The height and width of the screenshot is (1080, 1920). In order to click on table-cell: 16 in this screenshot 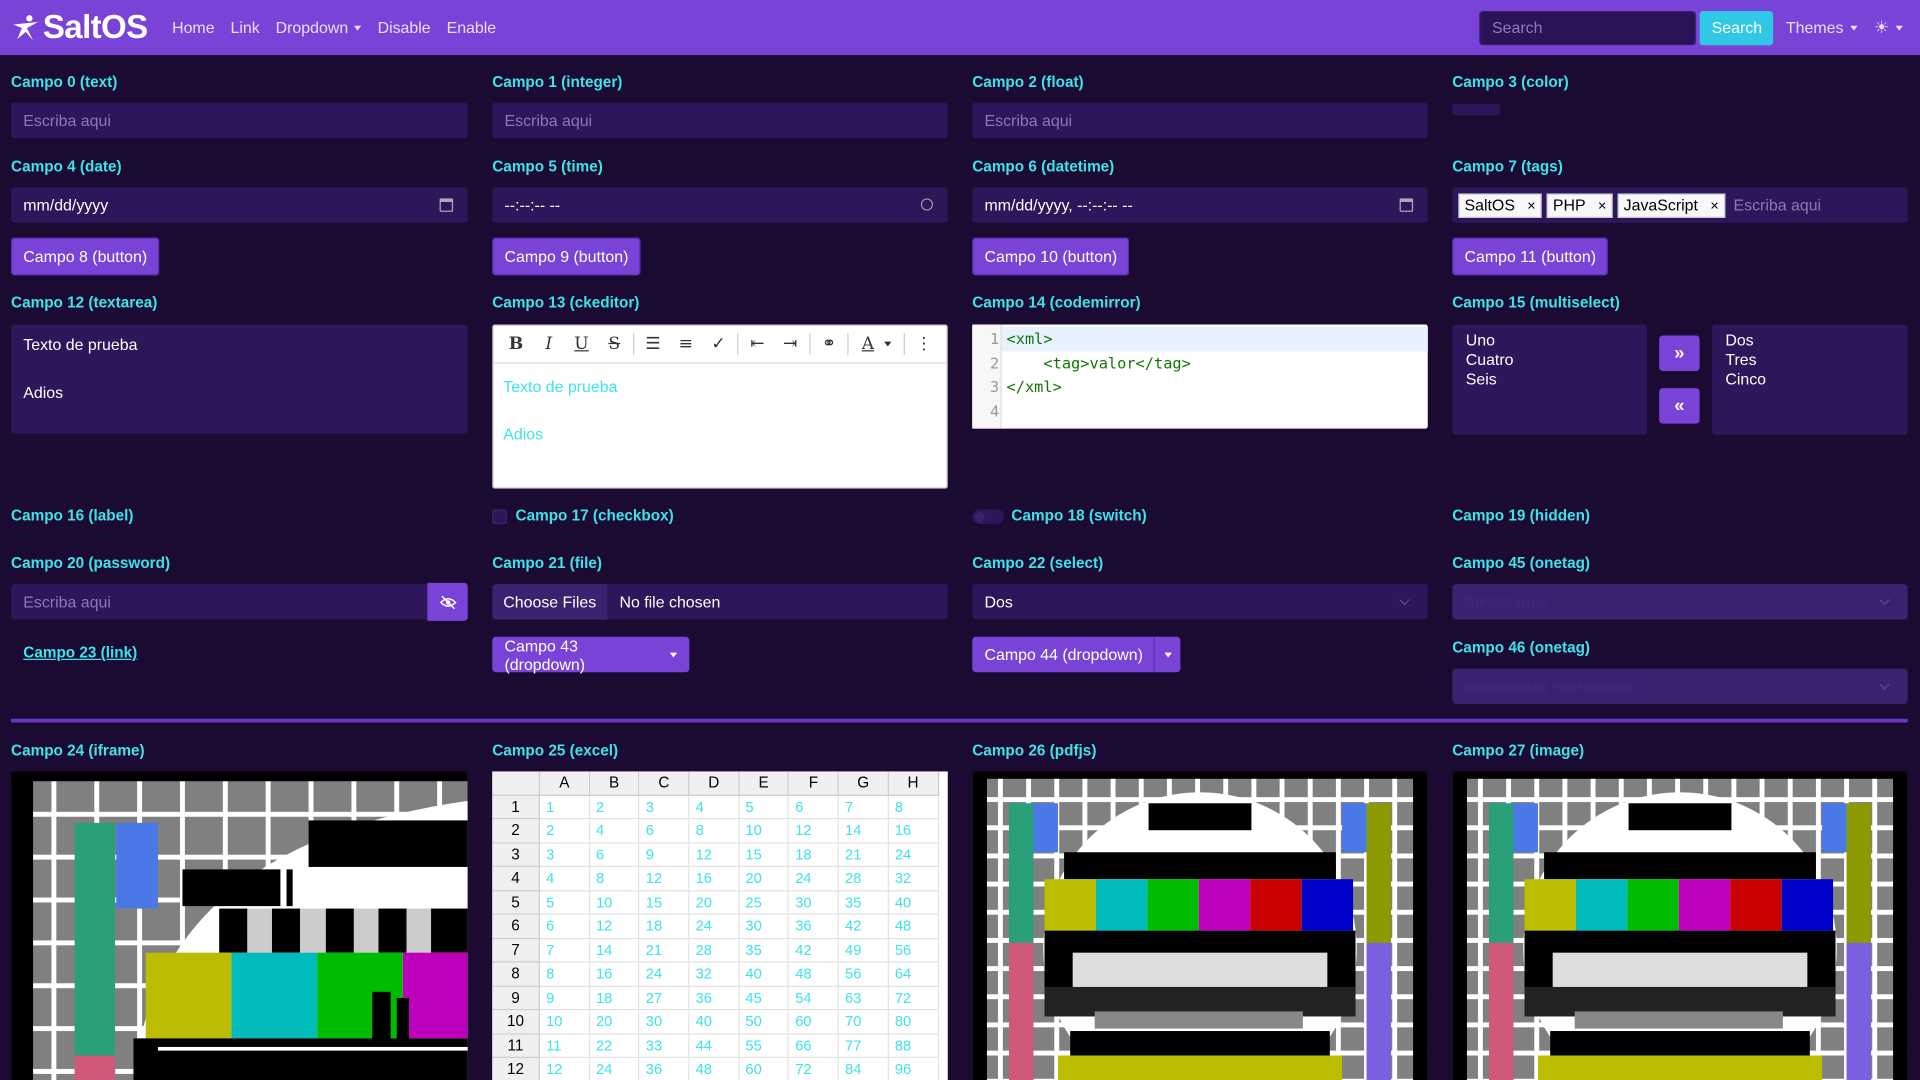, I will do `click(913, 831)`.